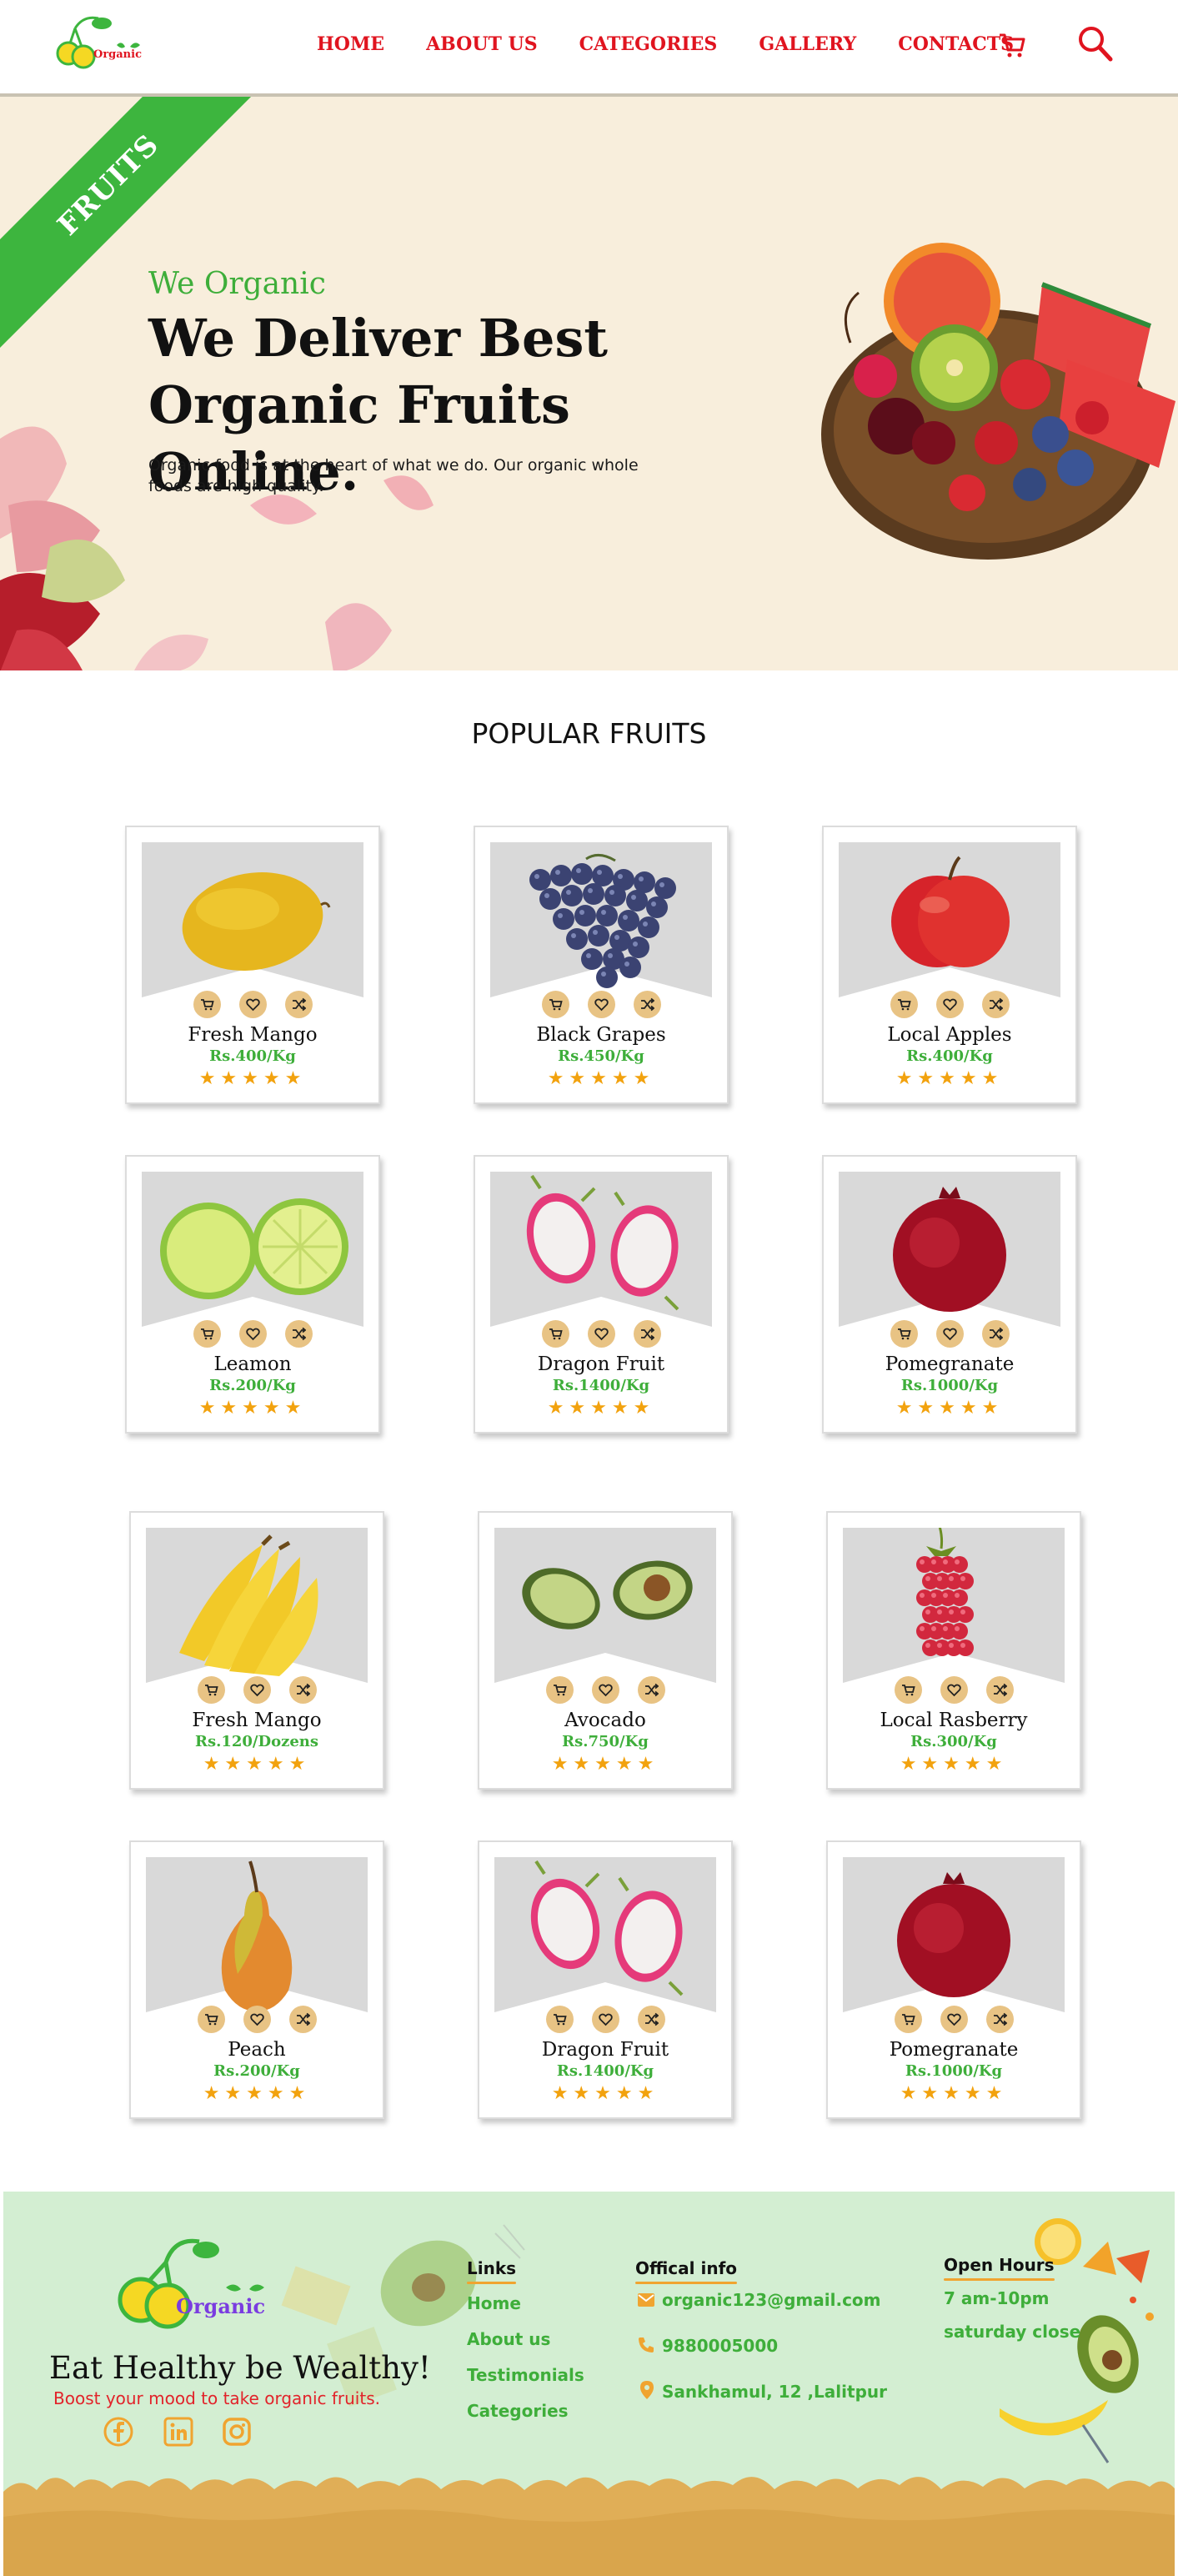 This screenshot has height=2576, width=1178. Describe the element at coordinates (482, 44) in the screenshot. I see `nav-about: ABOUT US` at that location.